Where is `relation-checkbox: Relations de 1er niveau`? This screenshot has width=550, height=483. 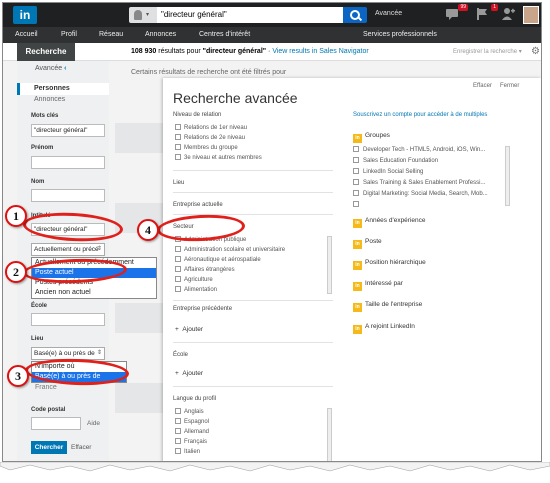
relation-checkbox: Relations de 1er niveau is located at coordinates (211, 127).